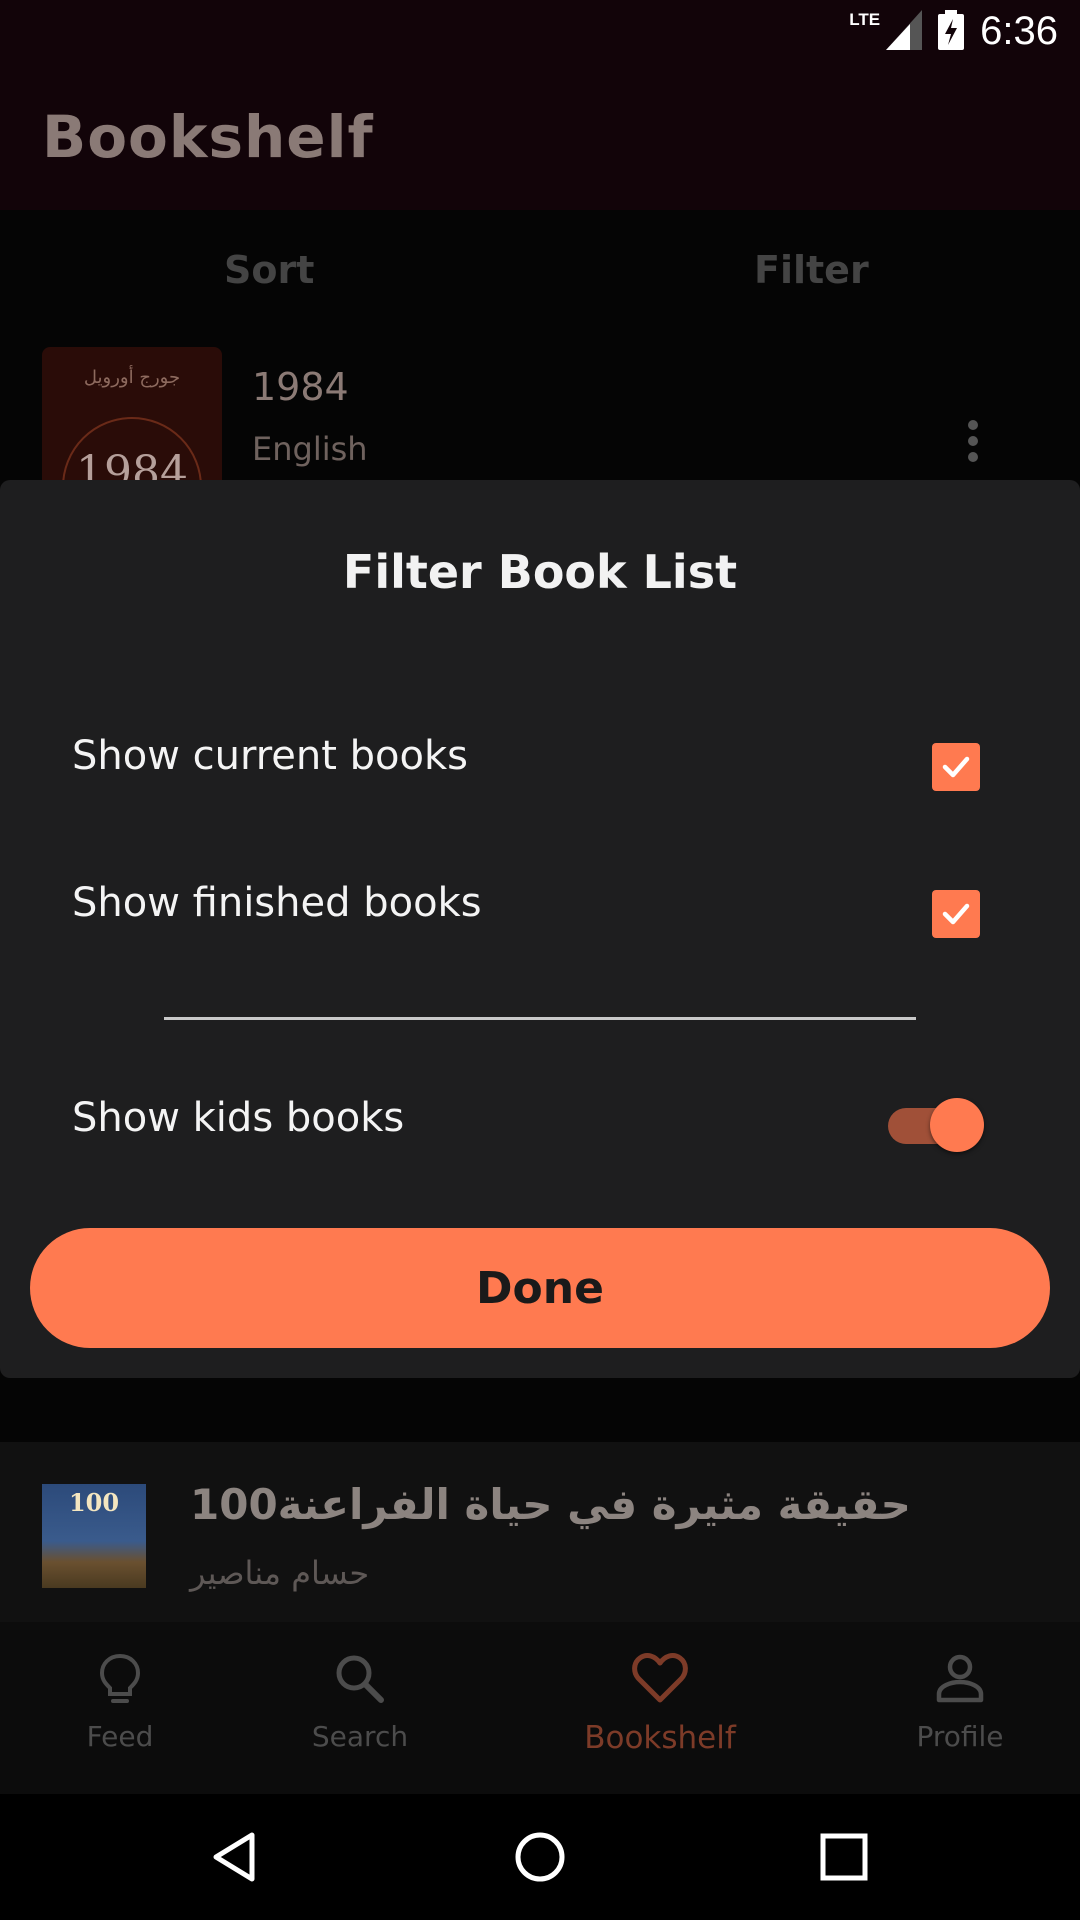 The width and height of the screenshot is (1080, 1920). What do you see at coordinates (94, 1536) in the screenshot?
I see `book-cover: 100` at bounding box center [94, 1536].